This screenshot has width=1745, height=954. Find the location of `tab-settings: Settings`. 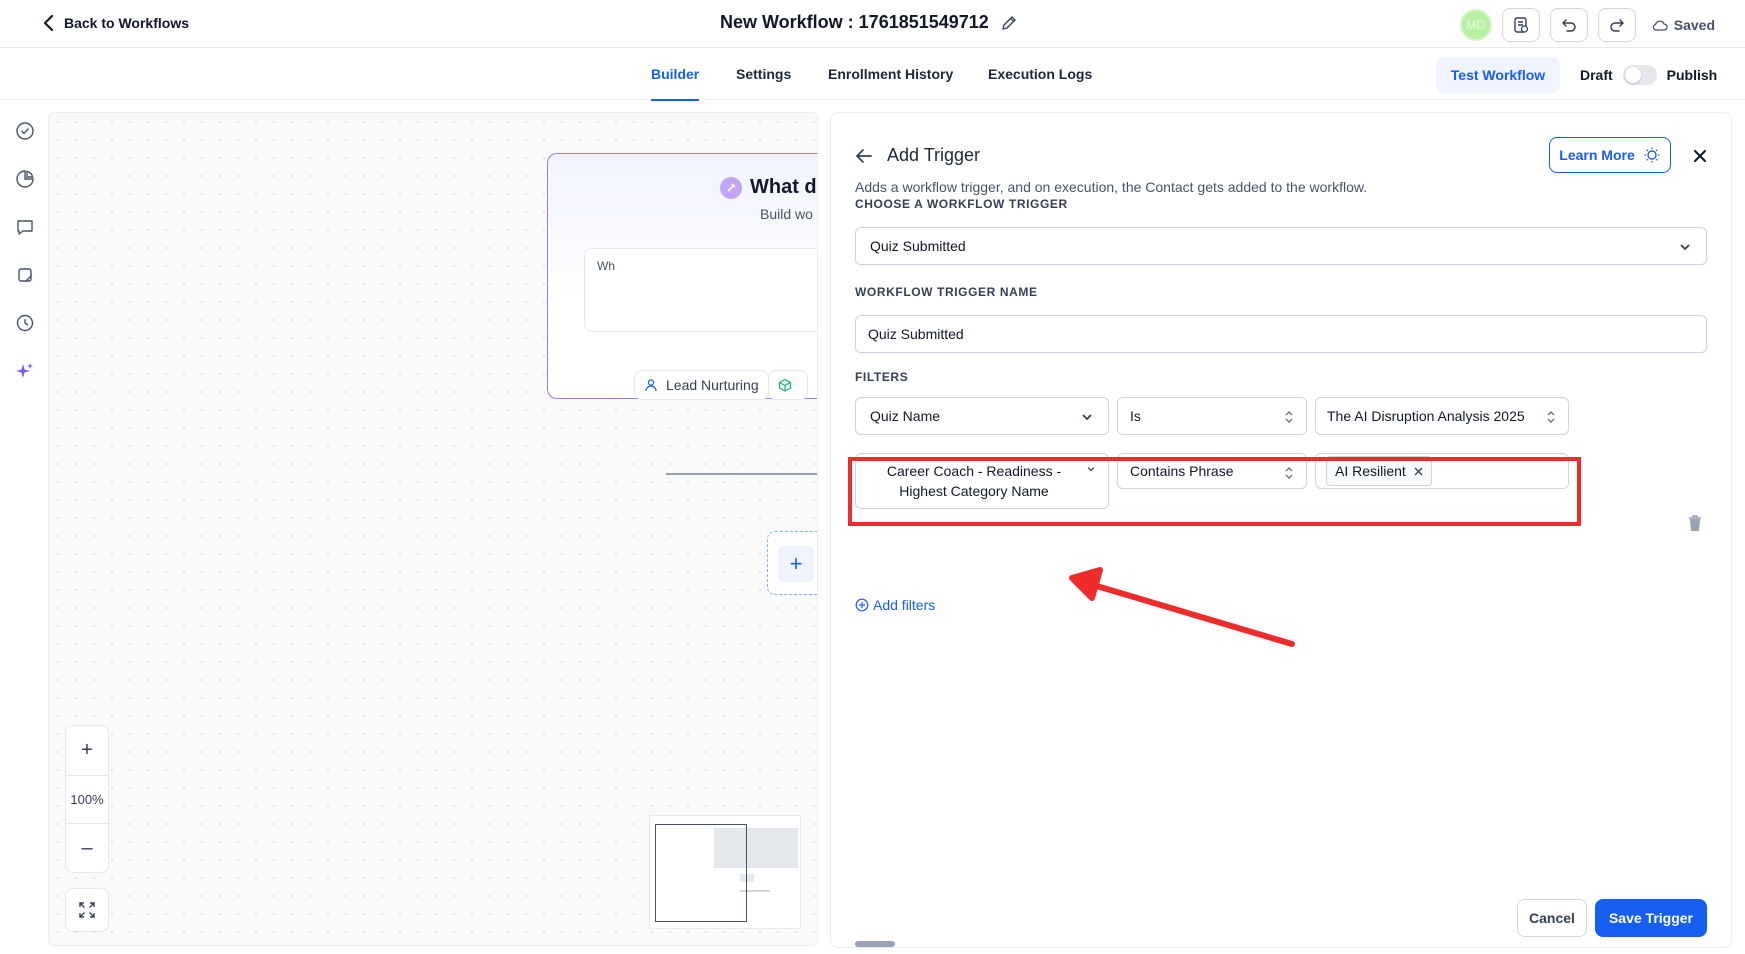

tab-settings: Settings is located at coordinates (763, 74).